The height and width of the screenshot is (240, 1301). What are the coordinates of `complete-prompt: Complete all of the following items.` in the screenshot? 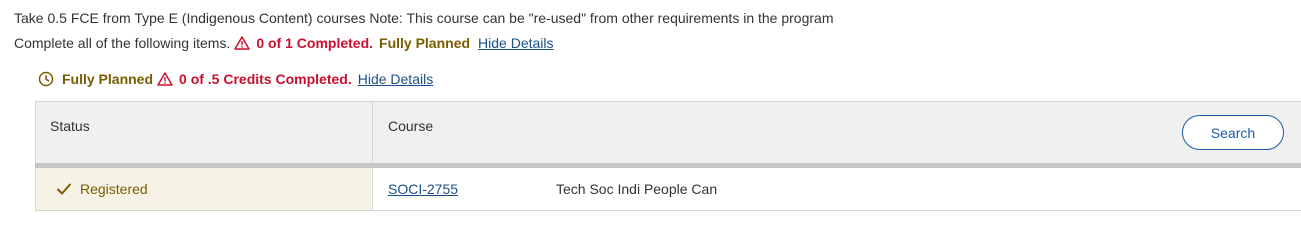 It's located at (122, 43).